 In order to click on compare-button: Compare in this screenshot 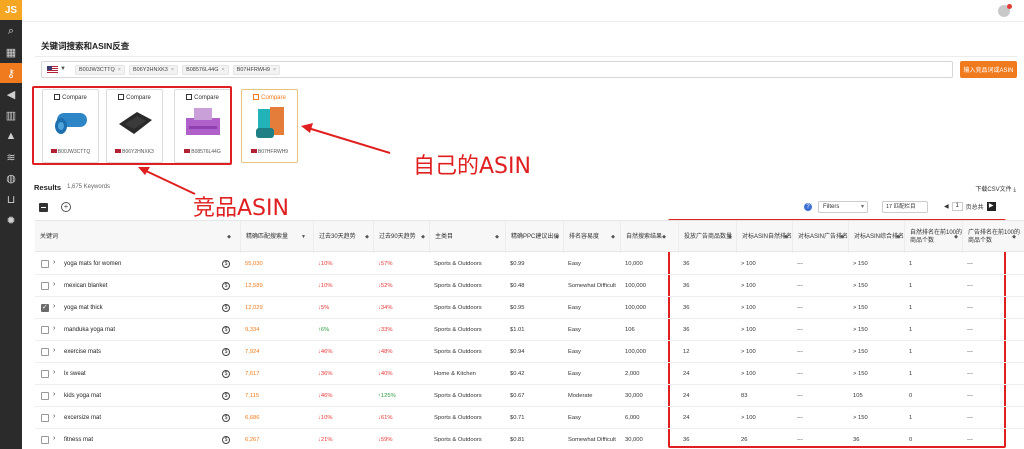, I will do `click(269, 97)`.